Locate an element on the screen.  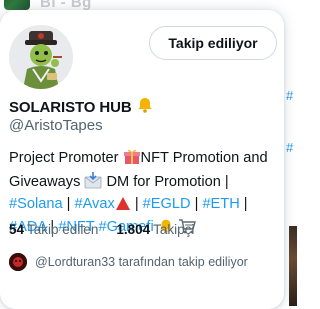
profile-name-row: SOLARISTO HUB is located at coordinates (81, 107).